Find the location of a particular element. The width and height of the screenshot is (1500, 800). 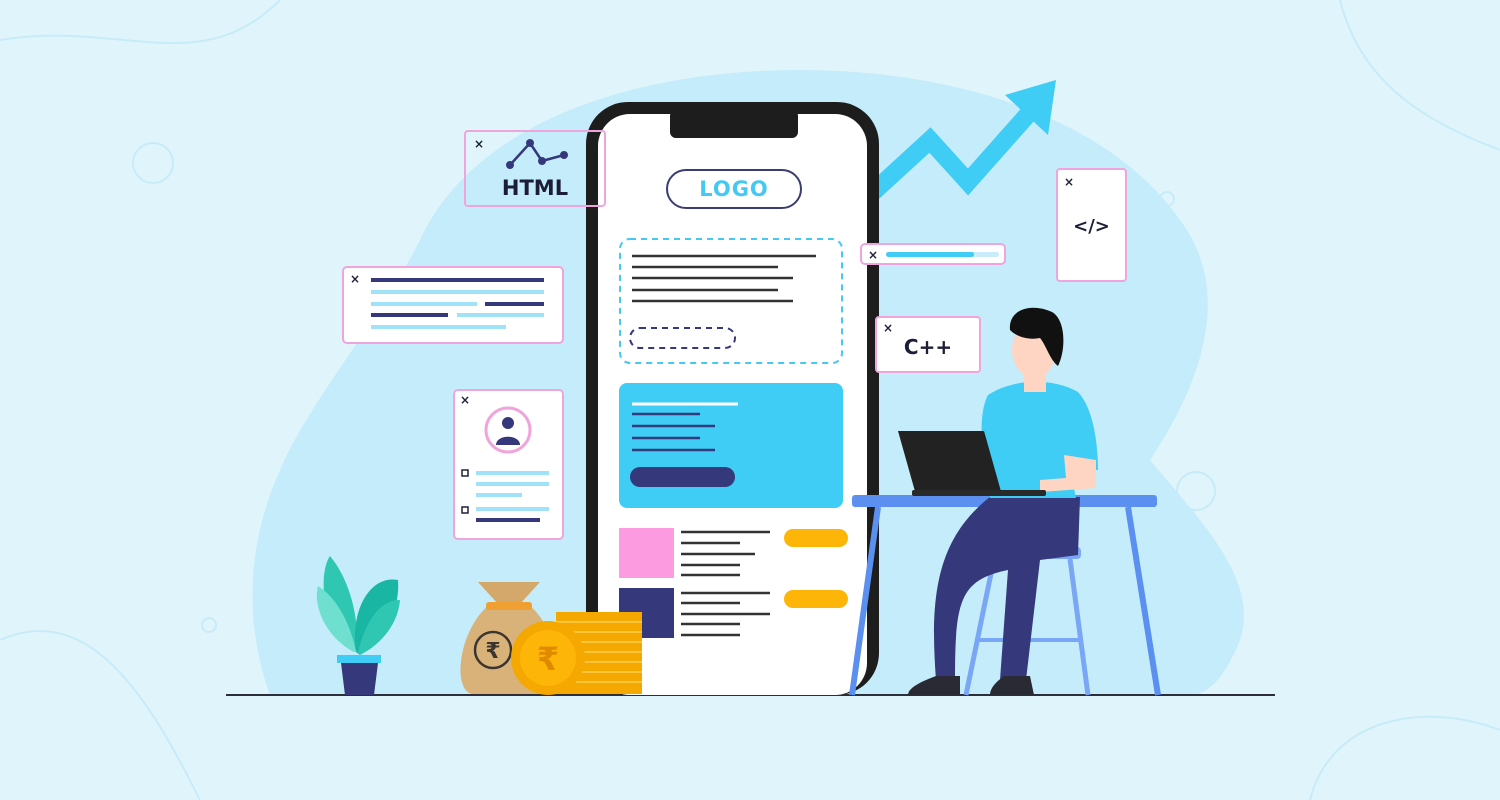

progress-track is located at coordinates (942, 254).